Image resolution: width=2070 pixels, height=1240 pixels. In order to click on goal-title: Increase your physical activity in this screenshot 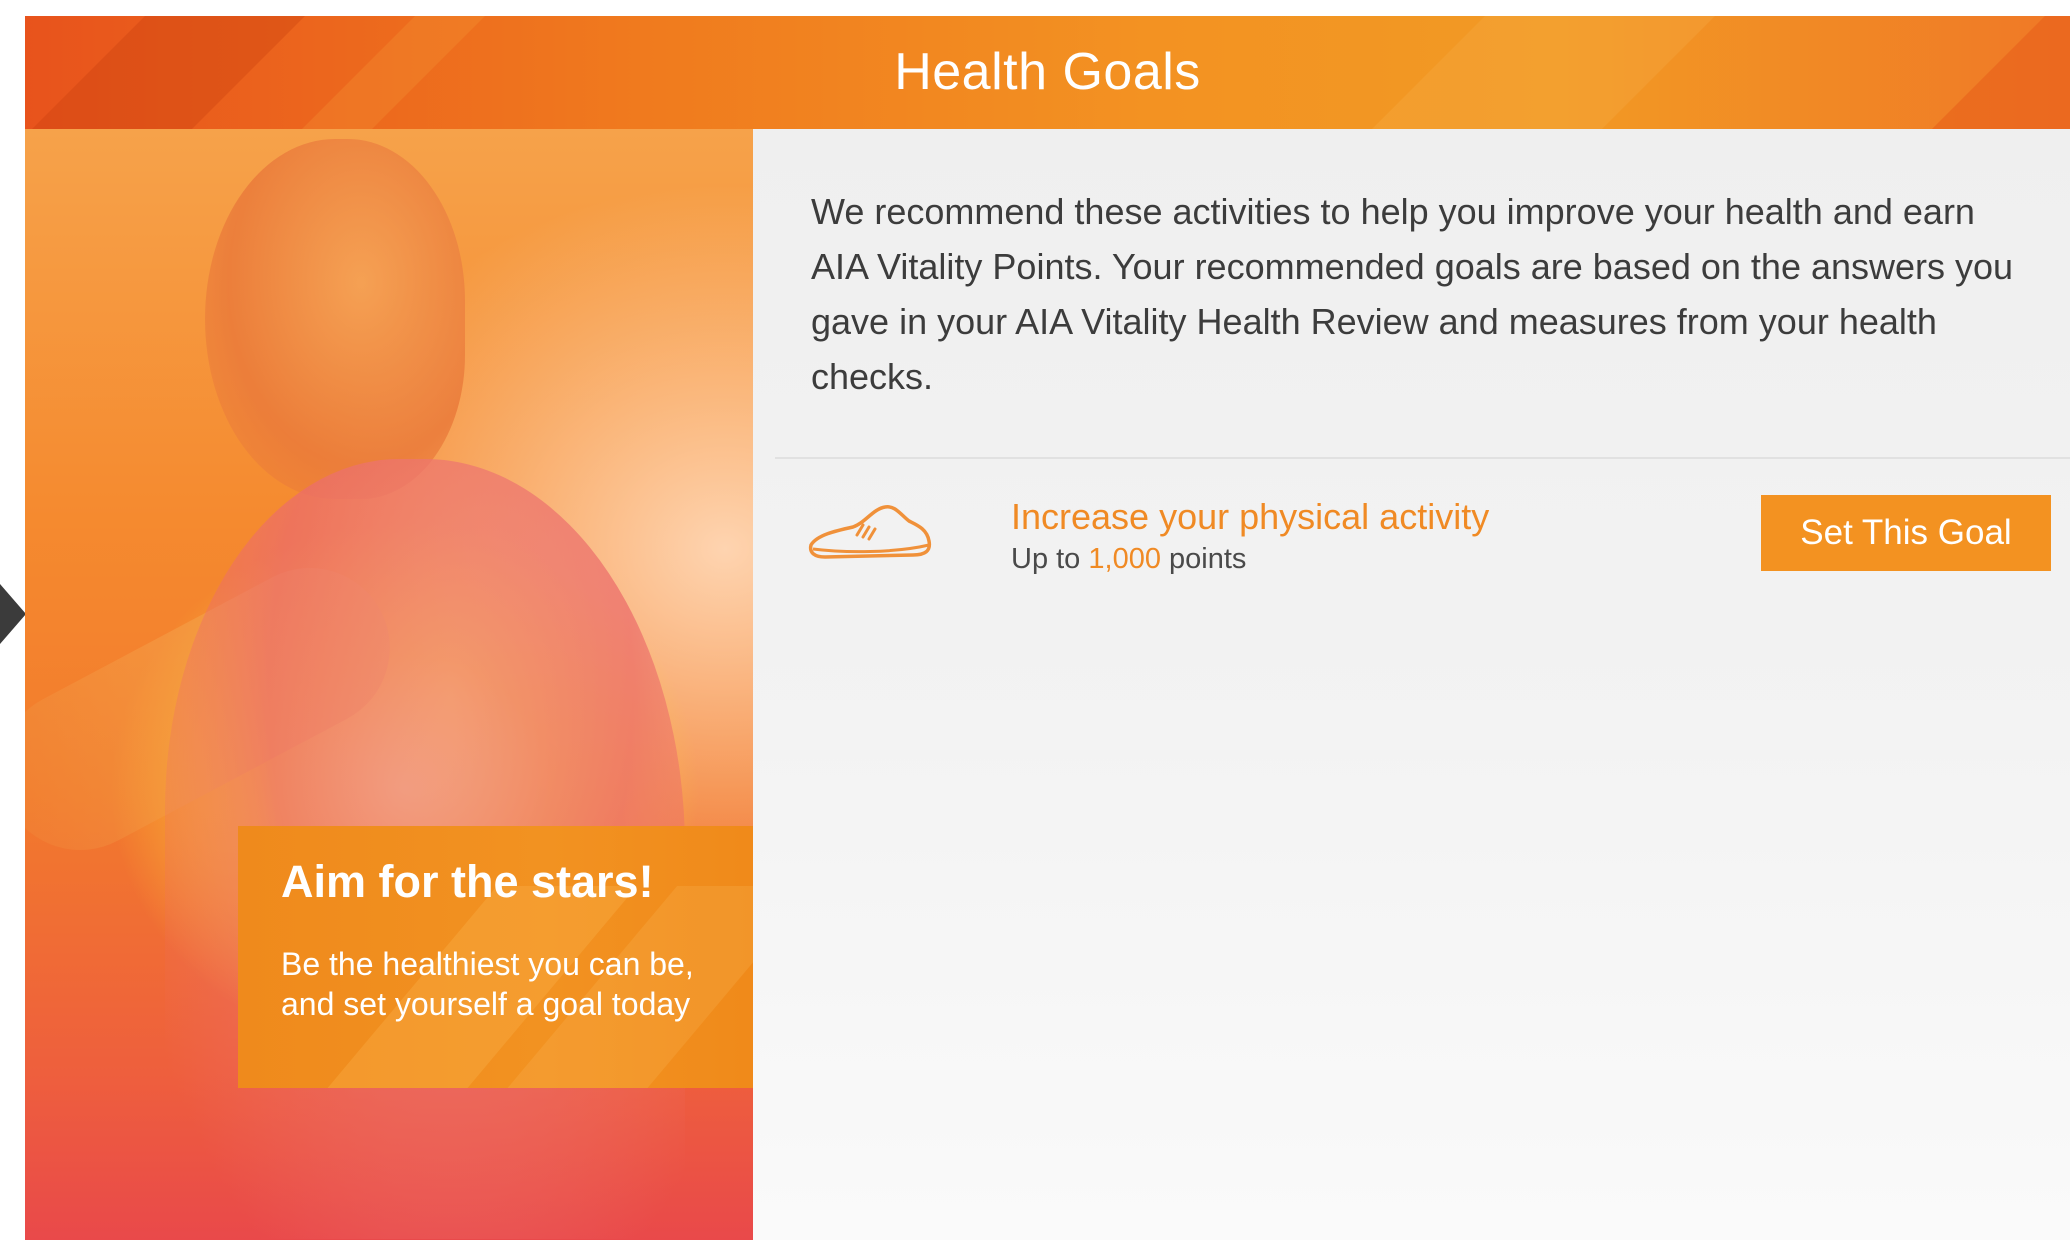, I will do `click(1250, 516)`.